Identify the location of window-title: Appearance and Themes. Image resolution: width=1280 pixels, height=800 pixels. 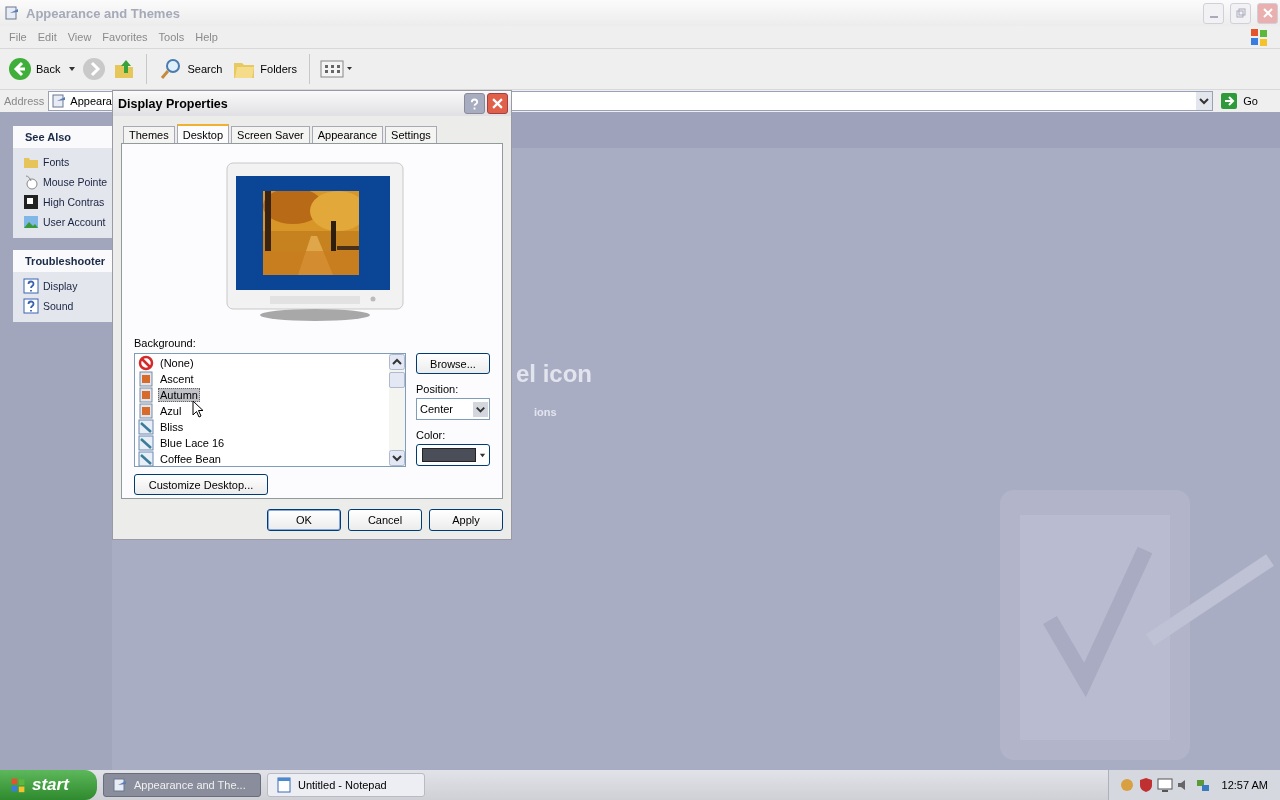
(103, 13).